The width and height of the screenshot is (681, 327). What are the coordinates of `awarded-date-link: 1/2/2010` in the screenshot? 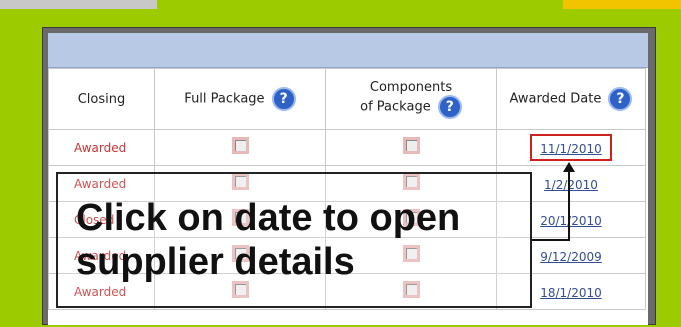 It's located at (571, 185).